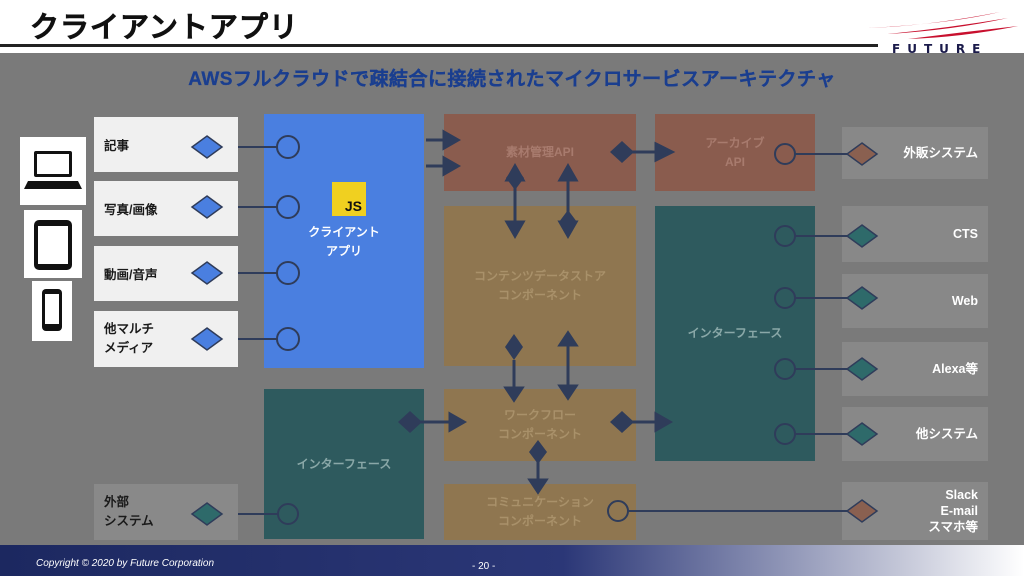 The height and width of the screenshot is (576, 1024). Describe the element at coordinates (484, 566) in the screenshot. I see `page-number: - 20 -` at that location.